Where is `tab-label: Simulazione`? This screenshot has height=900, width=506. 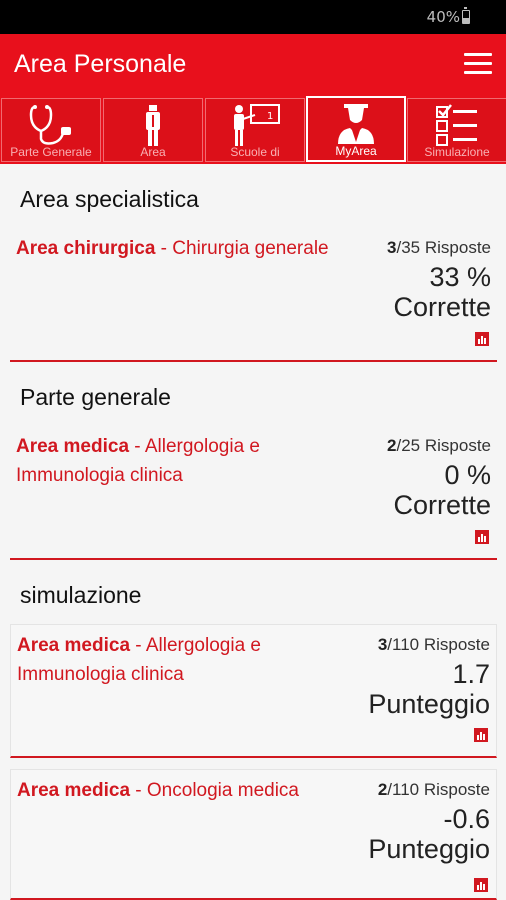
tab-label: Simulazione is located at coordinates (457, 152).